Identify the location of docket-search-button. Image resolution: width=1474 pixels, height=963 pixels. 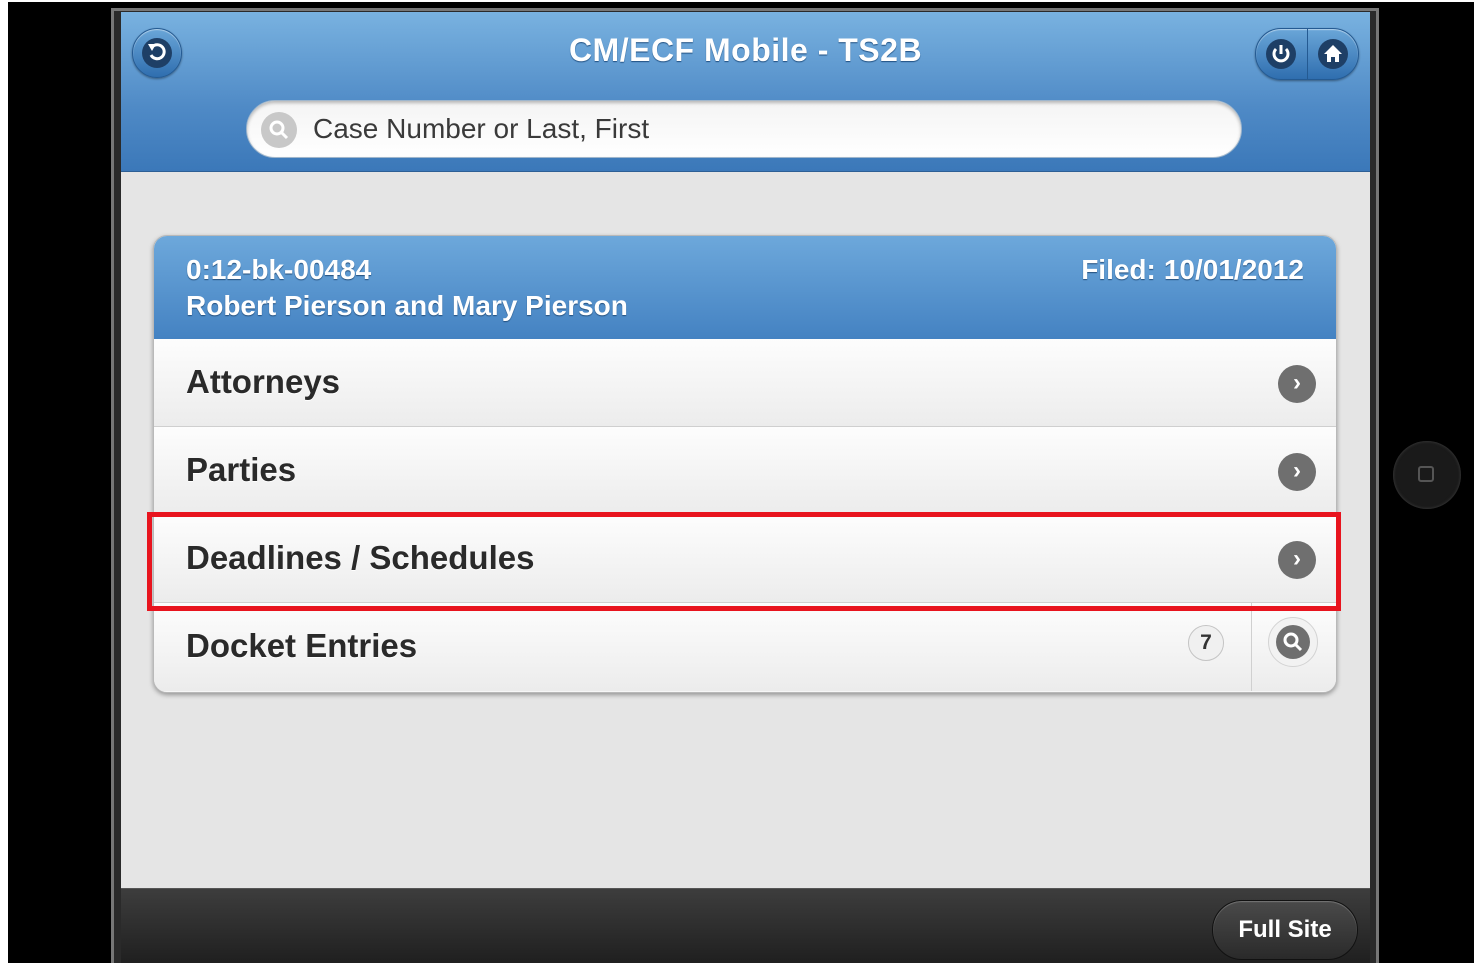
(1293, 642).